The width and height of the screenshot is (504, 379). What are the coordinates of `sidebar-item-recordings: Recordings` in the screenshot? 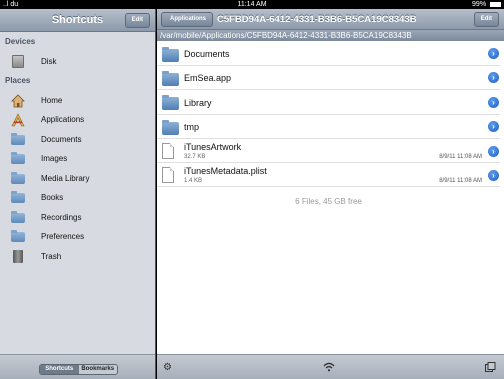 It's located at (80, 218).